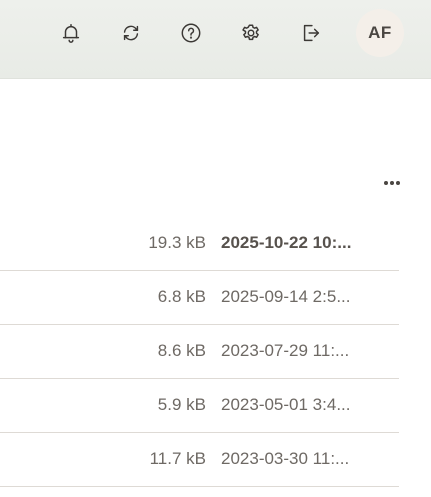  I want to click on notifications-button, so click(71, 33).